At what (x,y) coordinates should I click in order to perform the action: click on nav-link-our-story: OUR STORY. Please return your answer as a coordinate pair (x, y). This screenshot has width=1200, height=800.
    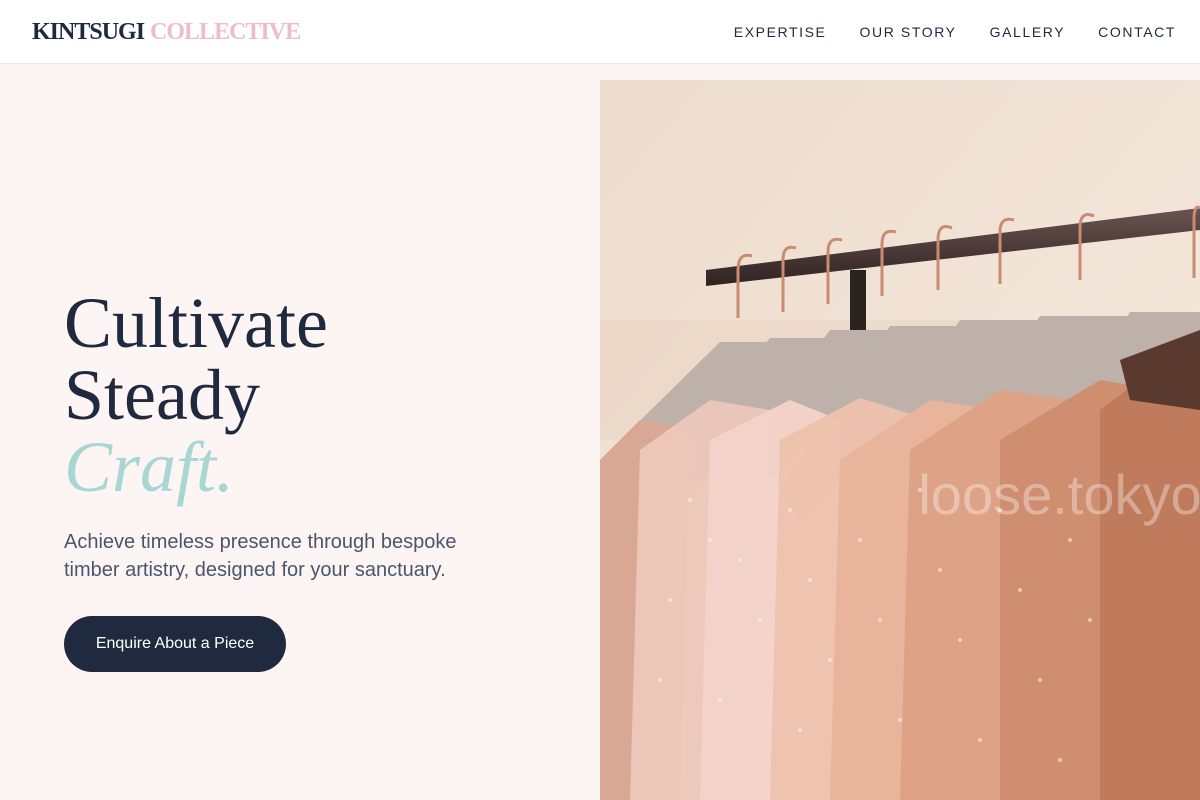
    Looking at the image, I should click on (908, 32).